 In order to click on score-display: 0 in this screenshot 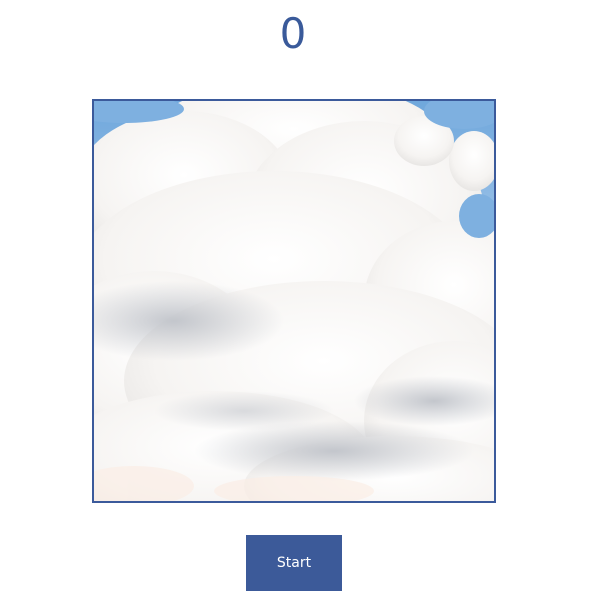, I will do `click(293, 33)`.